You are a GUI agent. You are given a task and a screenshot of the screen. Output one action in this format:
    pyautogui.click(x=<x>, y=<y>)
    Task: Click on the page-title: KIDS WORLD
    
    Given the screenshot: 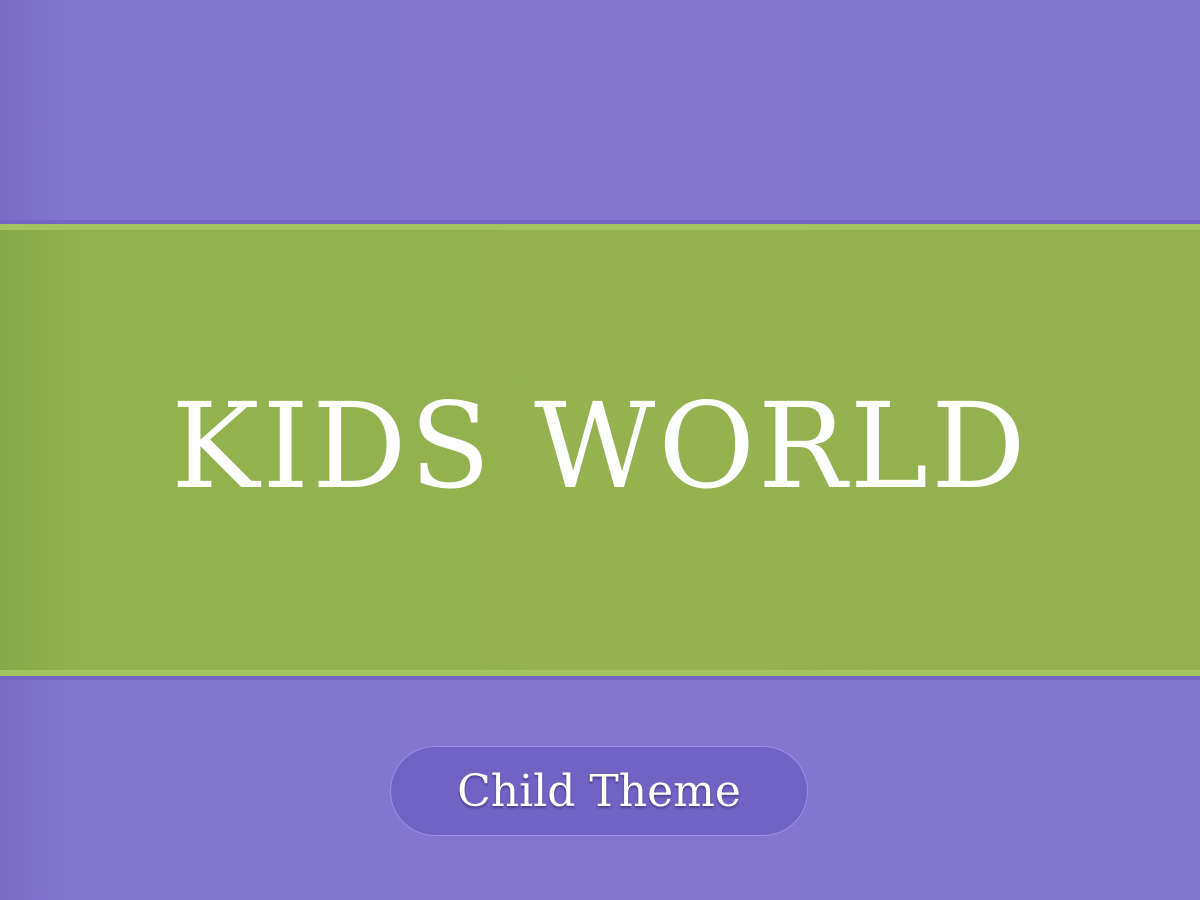 What is the action you would take?
    pyautogui.click(x=600, y=446)
    